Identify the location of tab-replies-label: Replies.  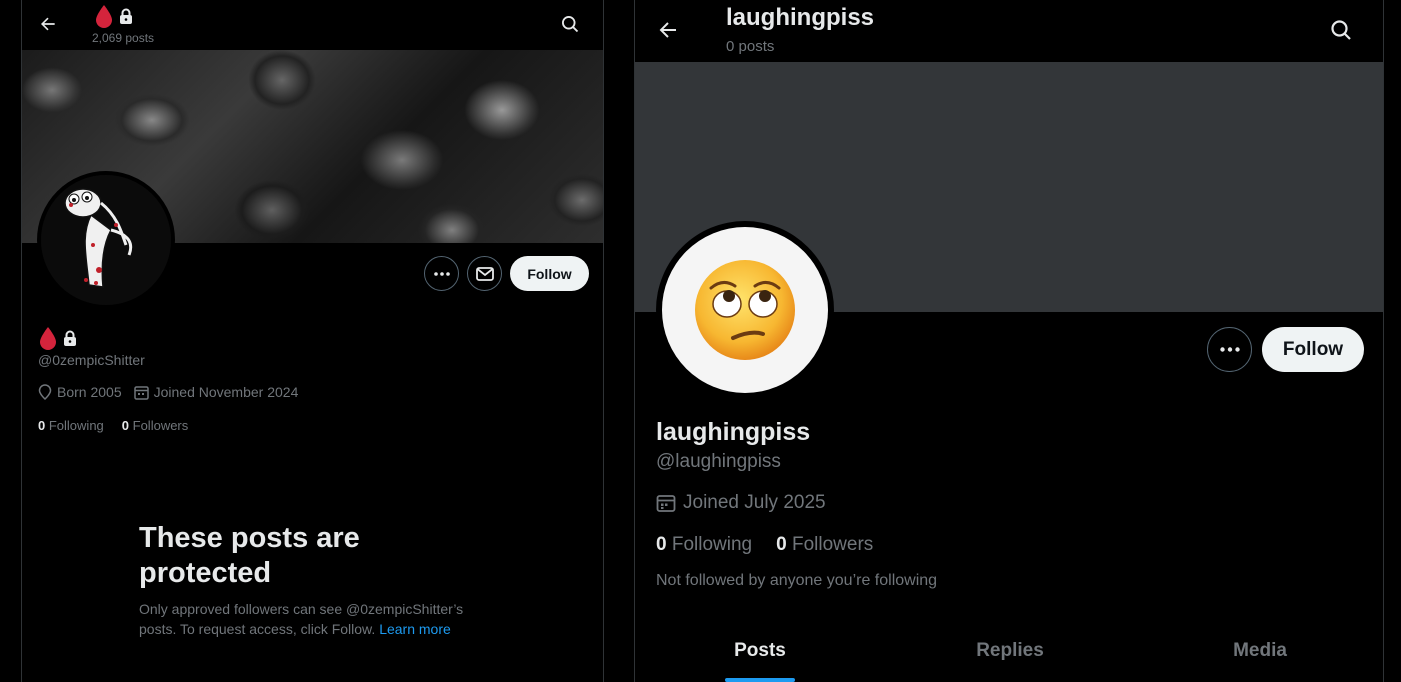
(1010, 650).